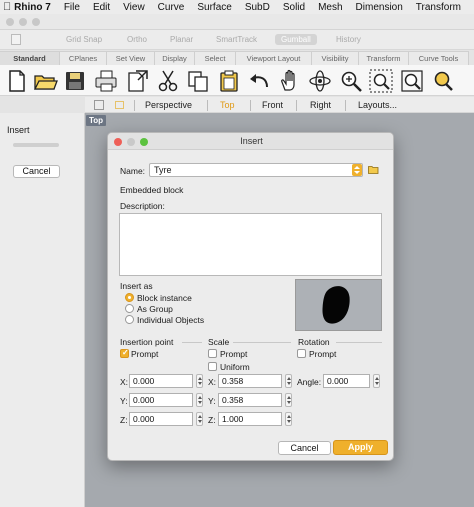  I want to click on tab-transform: Transform, so click(384, 58).